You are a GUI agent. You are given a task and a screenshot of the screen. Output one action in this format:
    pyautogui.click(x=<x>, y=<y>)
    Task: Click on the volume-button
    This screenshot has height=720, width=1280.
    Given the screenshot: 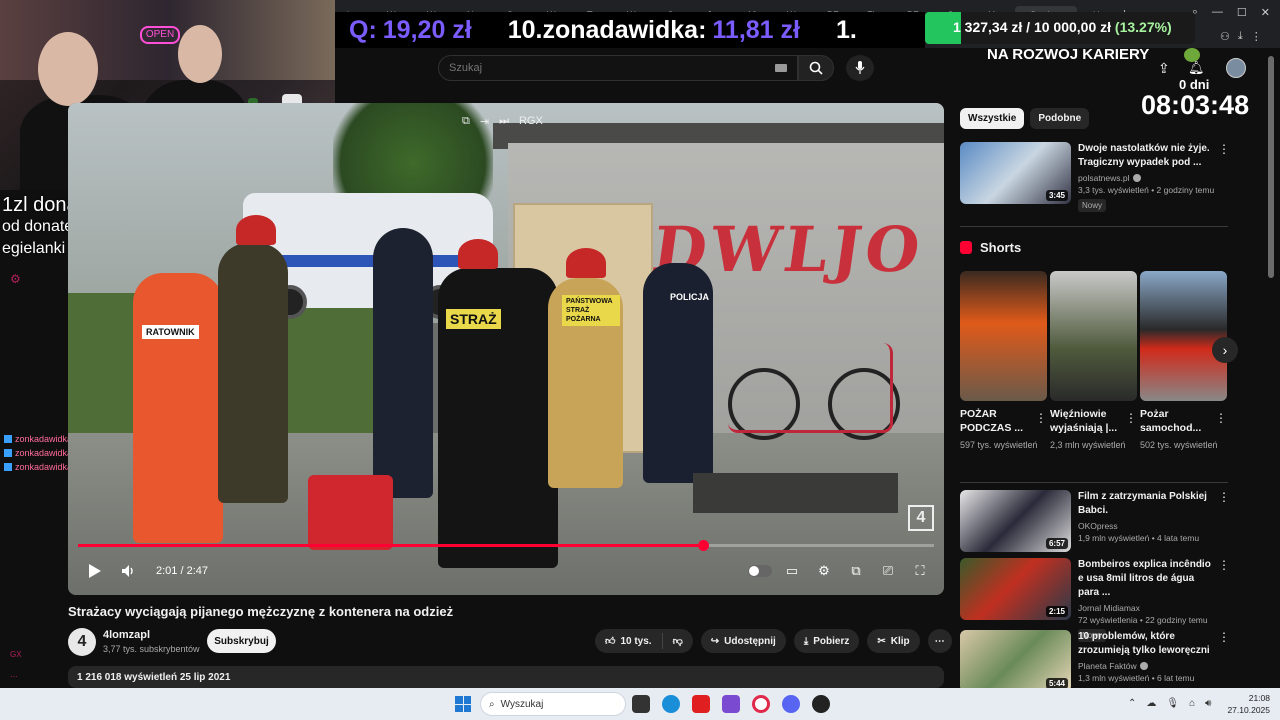 What is the action you would take?
    pyautogui.click(x=129, y=571)
    